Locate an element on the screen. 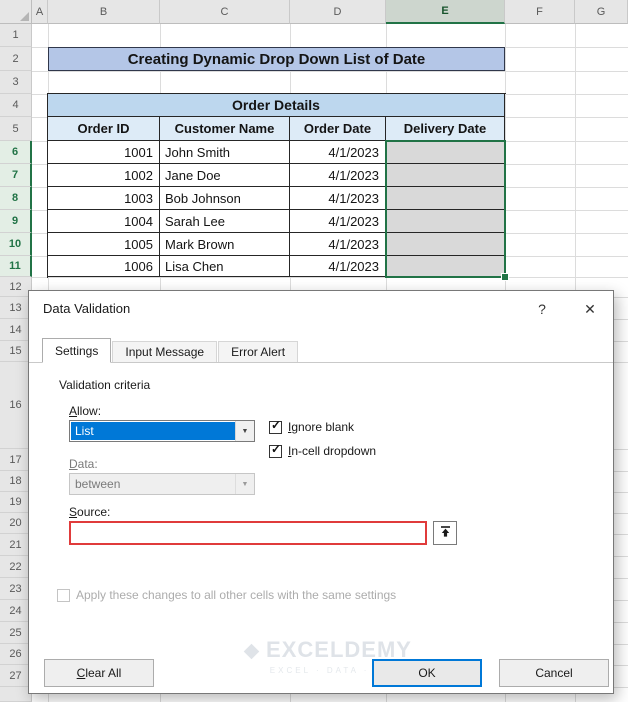 The height and width of the screenshot is (702, 628). cell-customer-name: Bob Johnson is located at coordinates (225, 198).